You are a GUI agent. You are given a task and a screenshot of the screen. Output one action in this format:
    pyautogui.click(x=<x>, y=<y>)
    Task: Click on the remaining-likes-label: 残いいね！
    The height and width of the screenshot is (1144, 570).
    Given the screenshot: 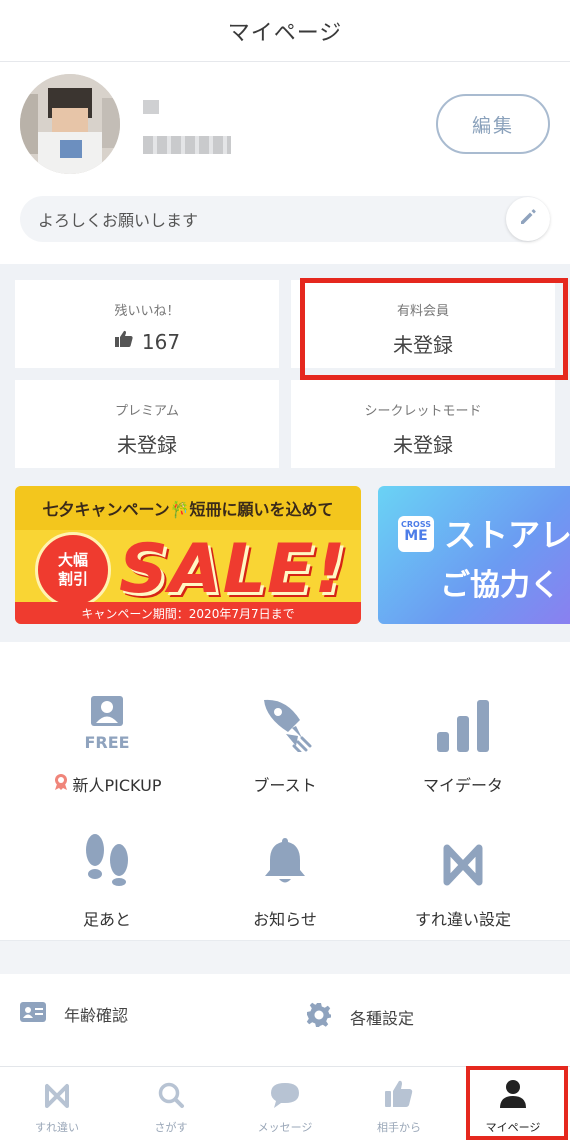 What is the action you would take?
    pyautogui.click(x=147, y=311)
    